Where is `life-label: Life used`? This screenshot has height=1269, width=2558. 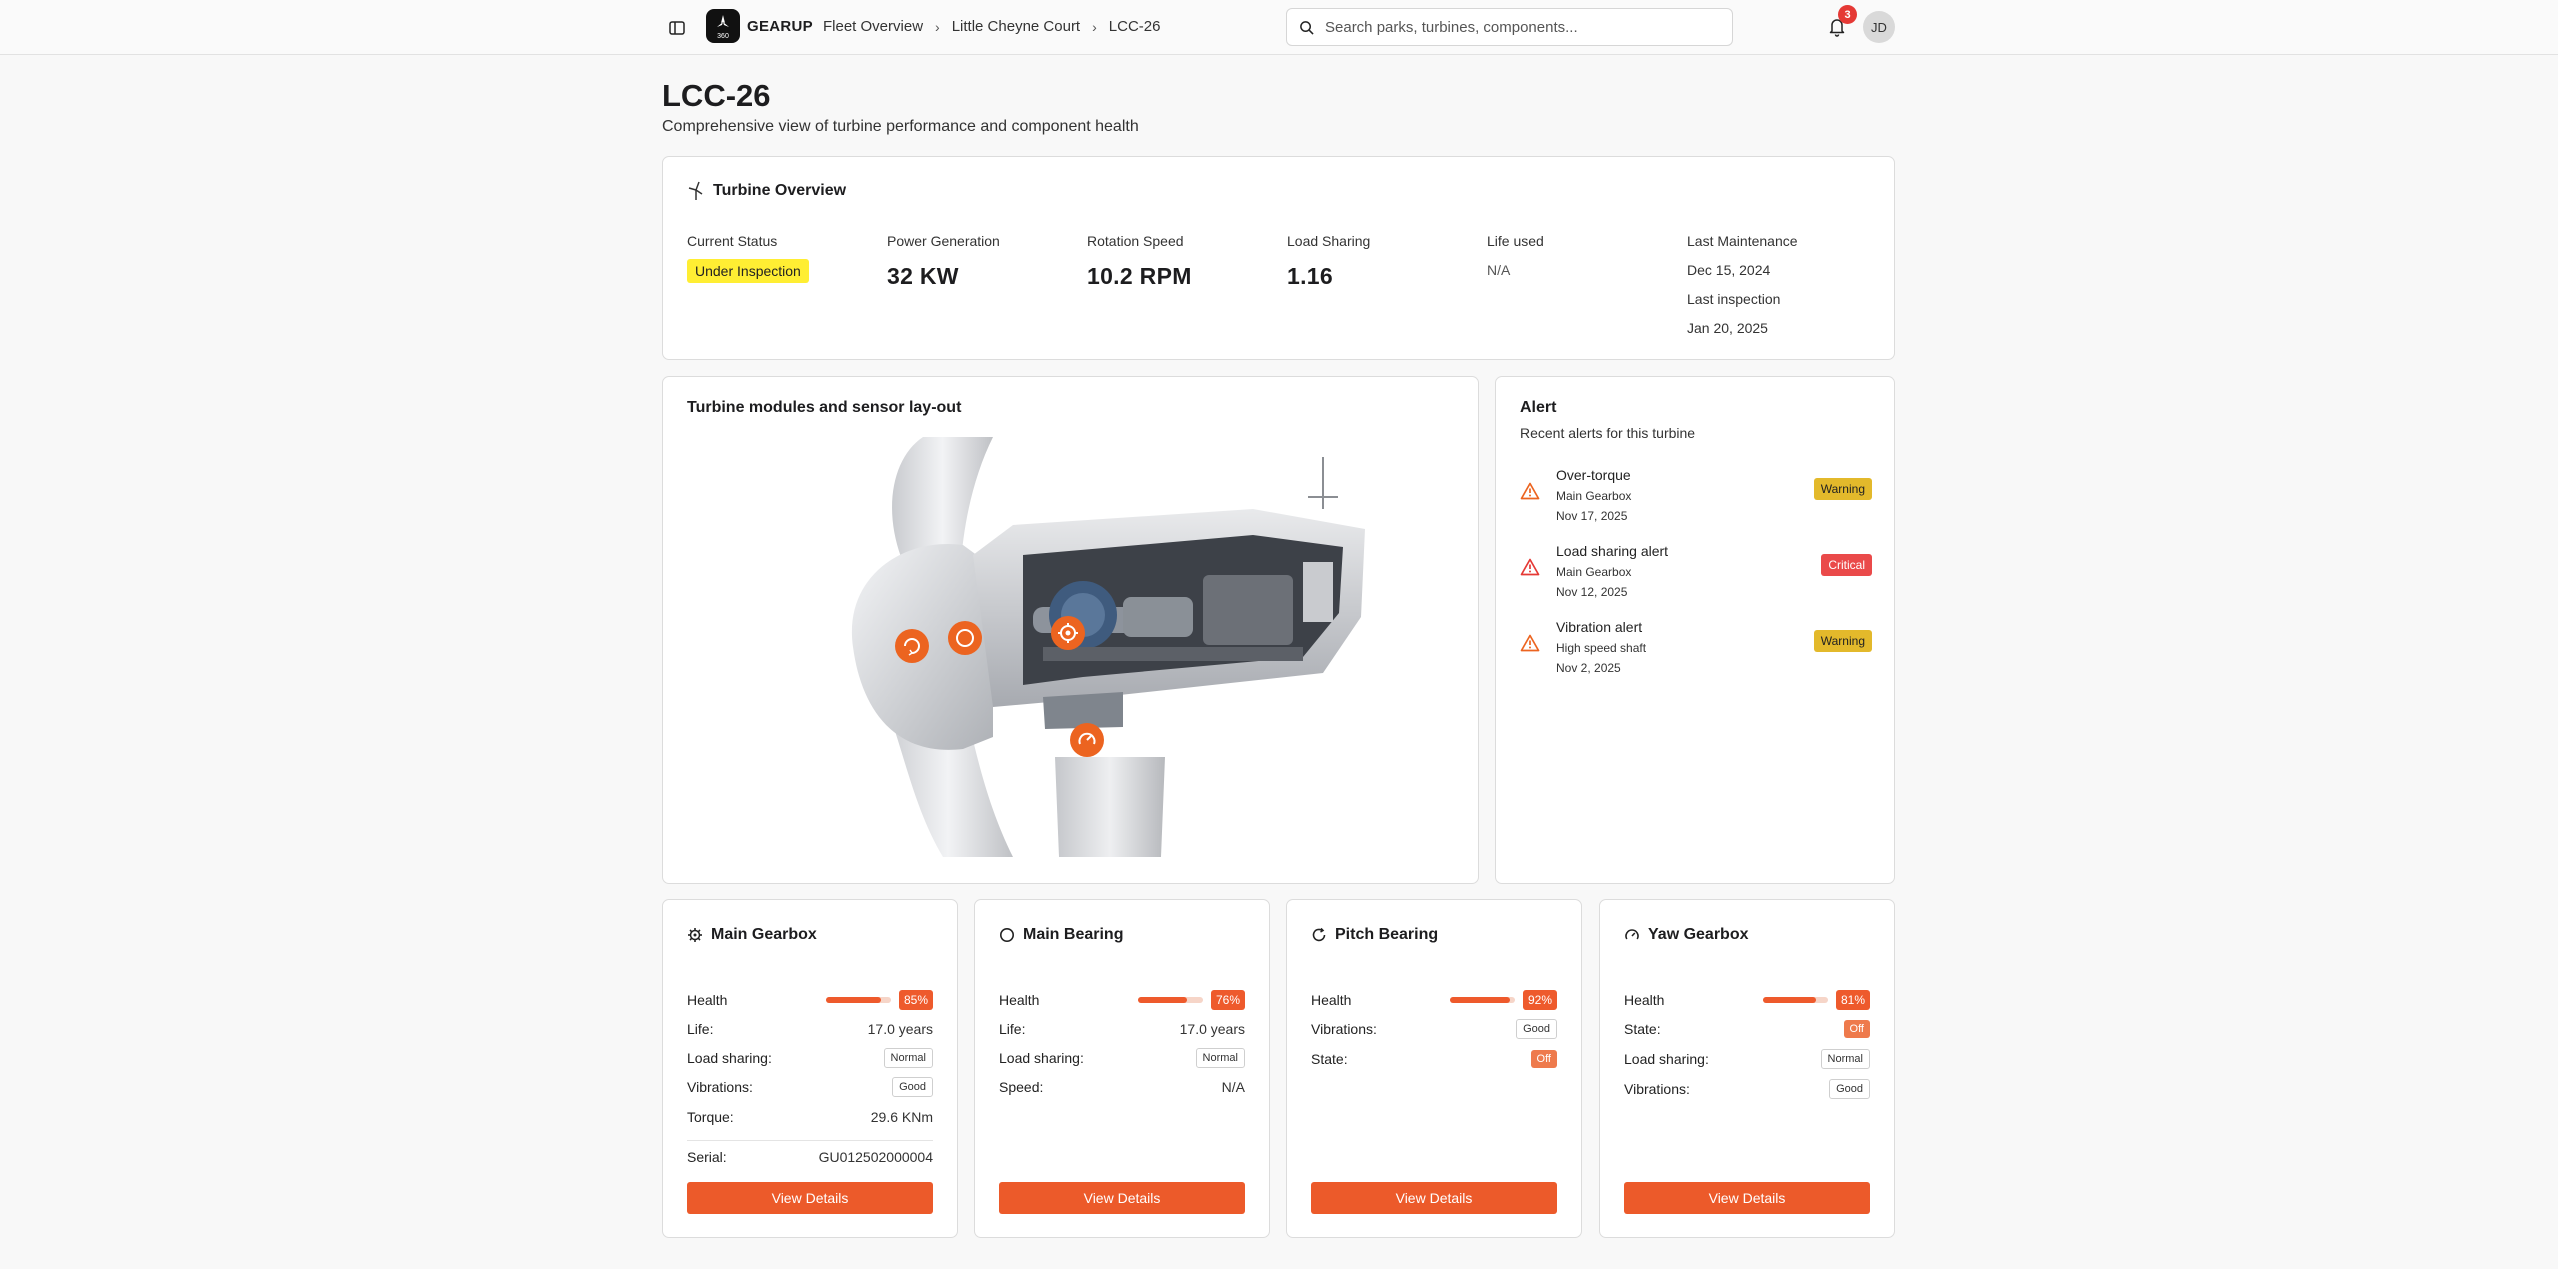 life-label: Life used is located at coordinates (1515, 241).